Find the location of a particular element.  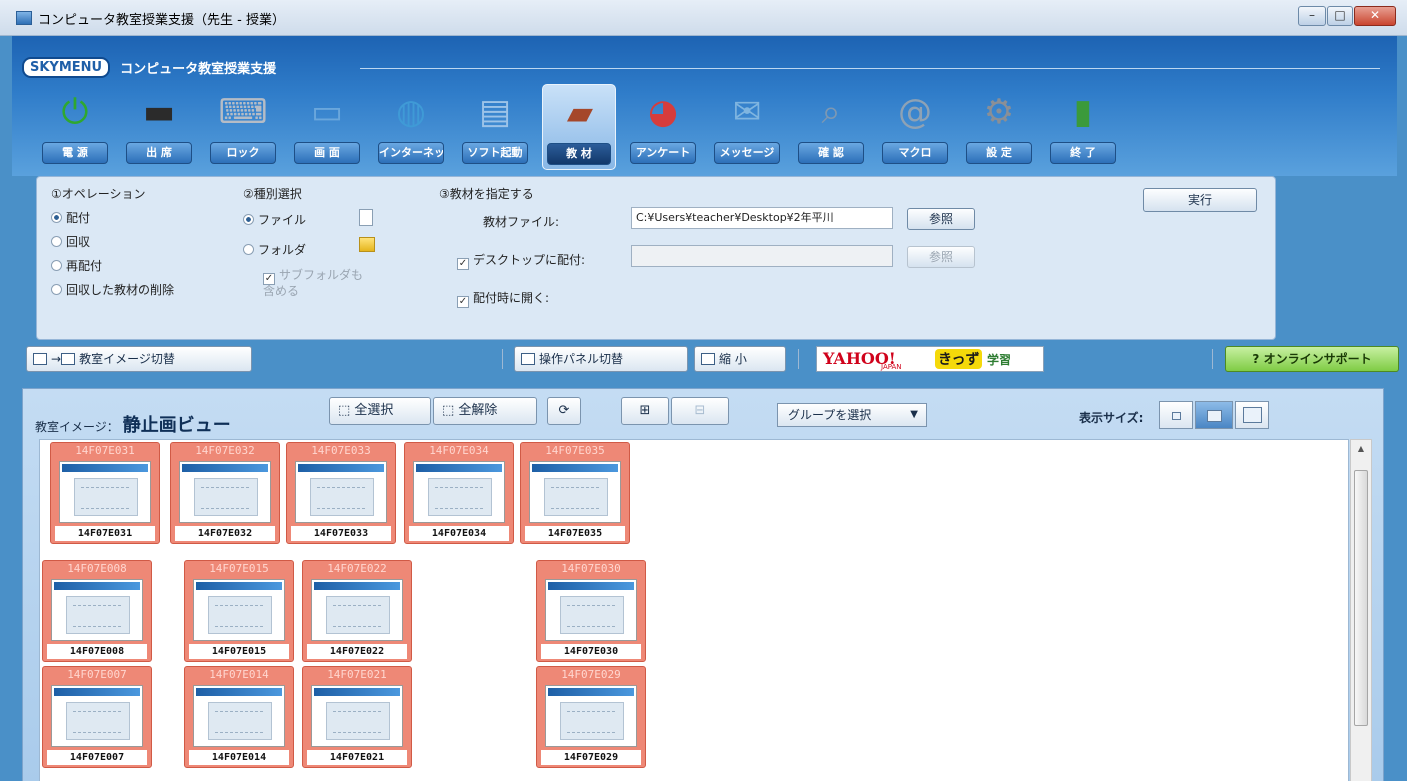

tool-globe: ◍ インターネット is located at coordinates (411, 127).